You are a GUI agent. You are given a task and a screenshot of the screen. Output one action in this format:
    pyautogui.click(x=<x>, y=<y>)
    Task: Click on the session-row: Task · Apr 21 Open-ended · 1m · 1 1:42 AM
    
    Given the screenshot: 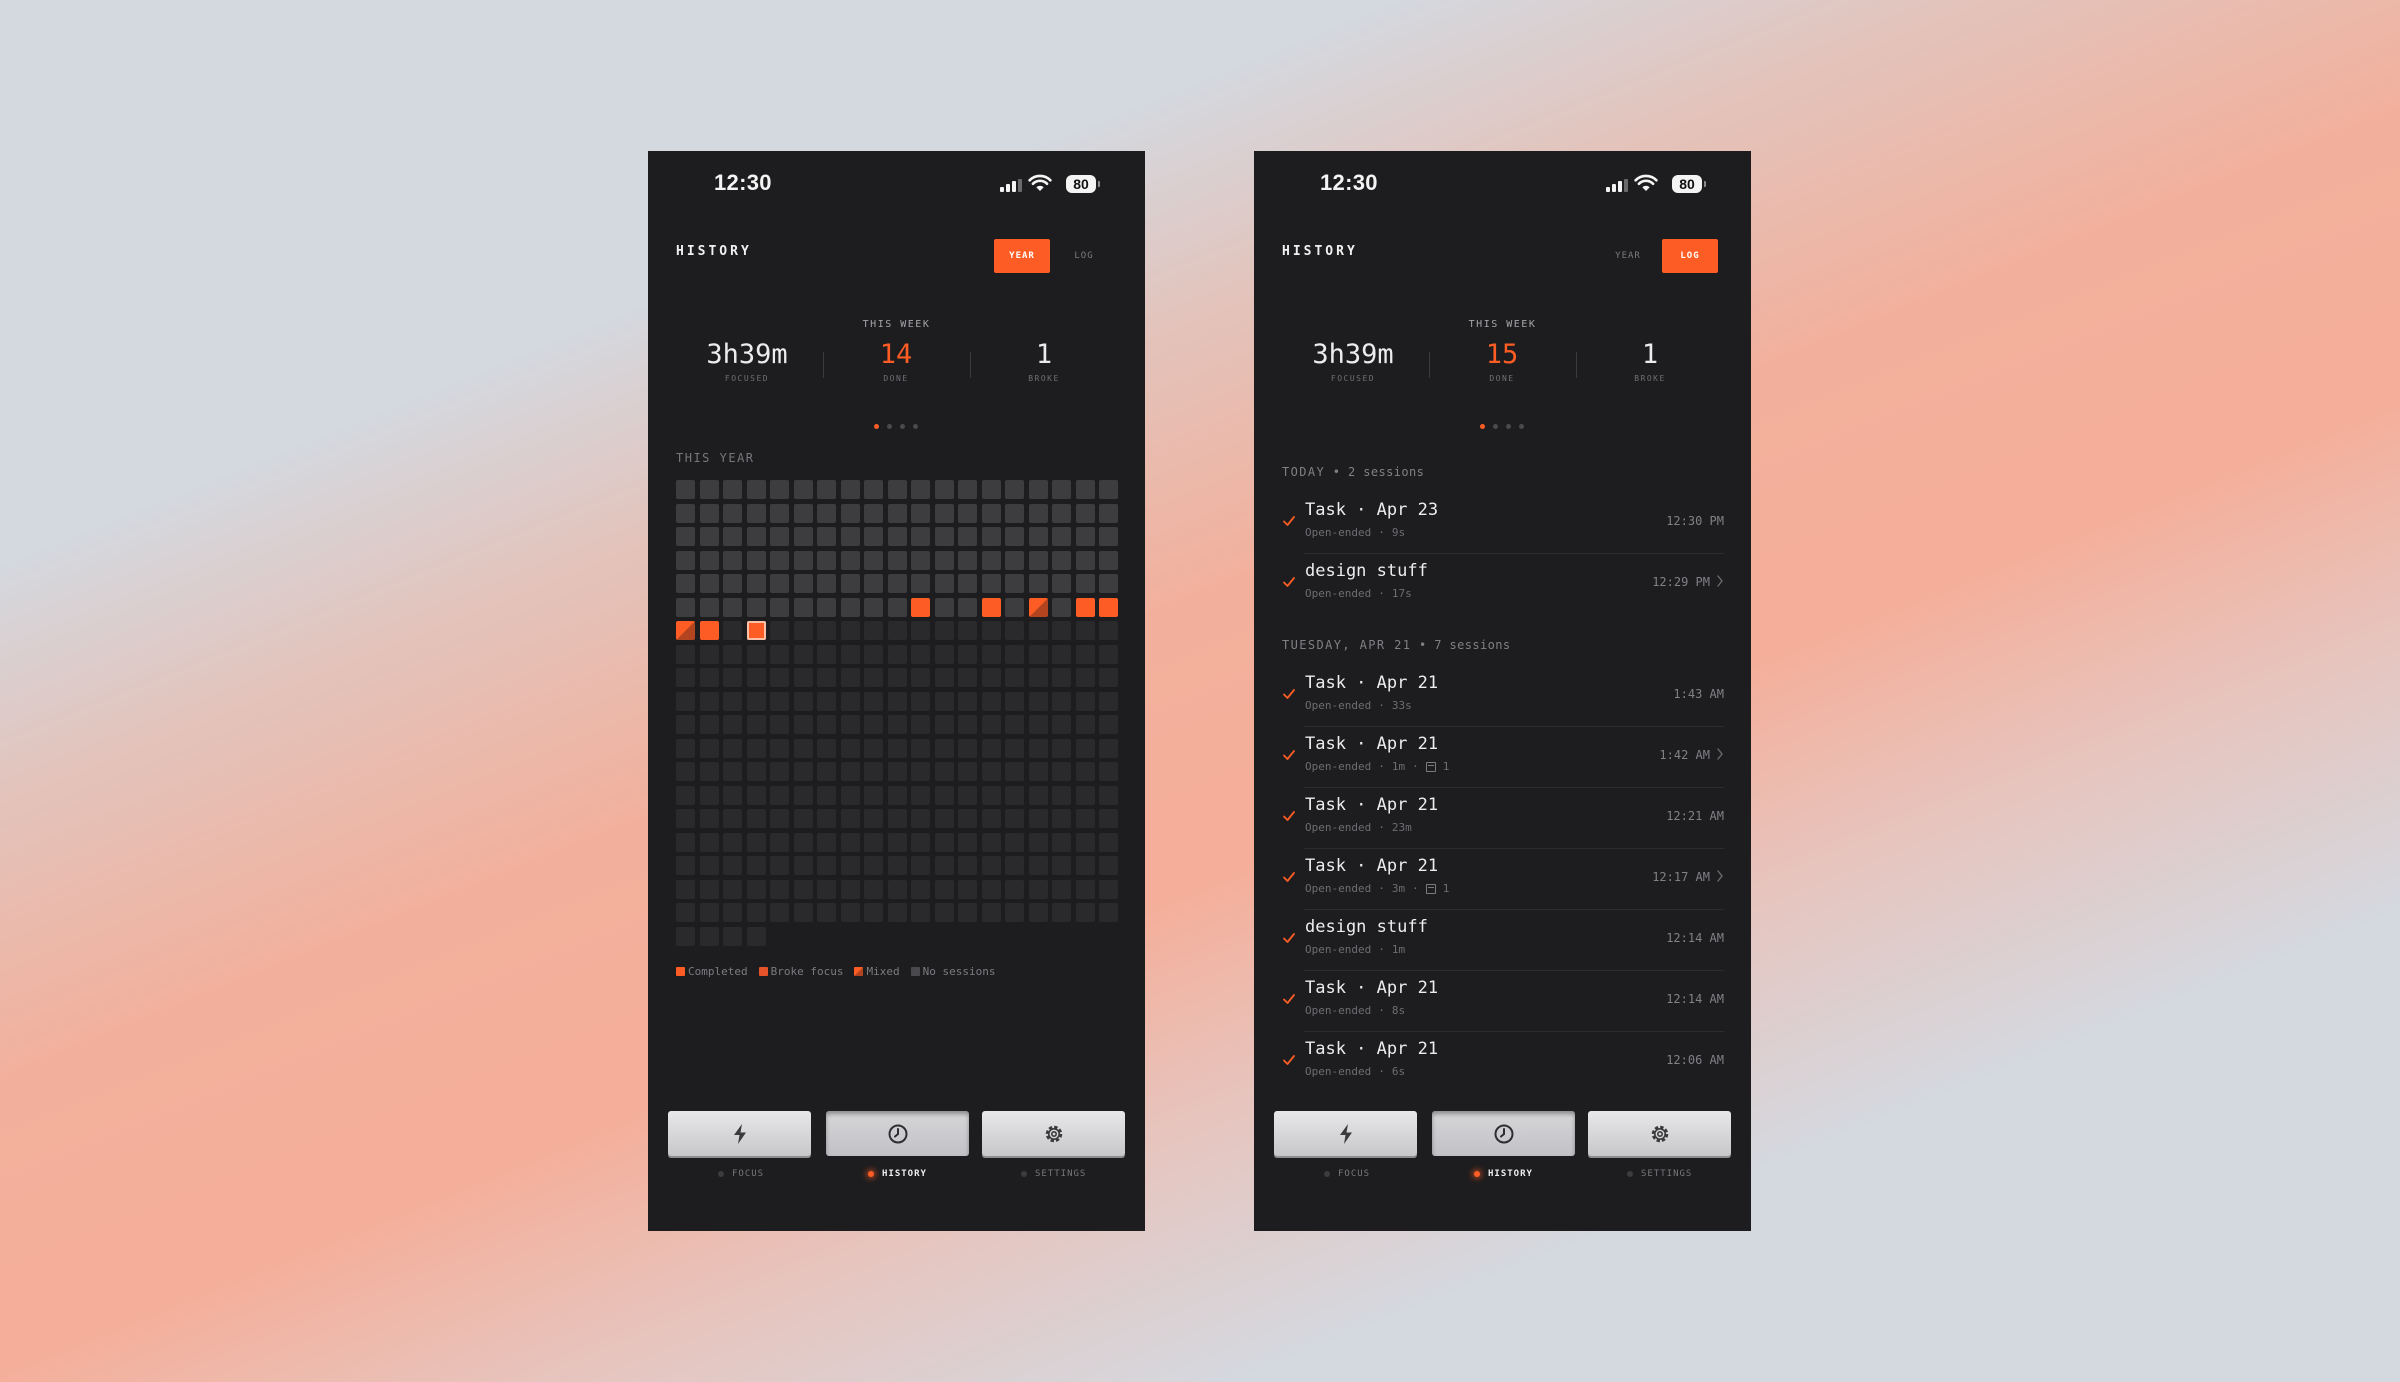 What is the action you would take?
    pyautogui.click(x=1503, y=758)
    